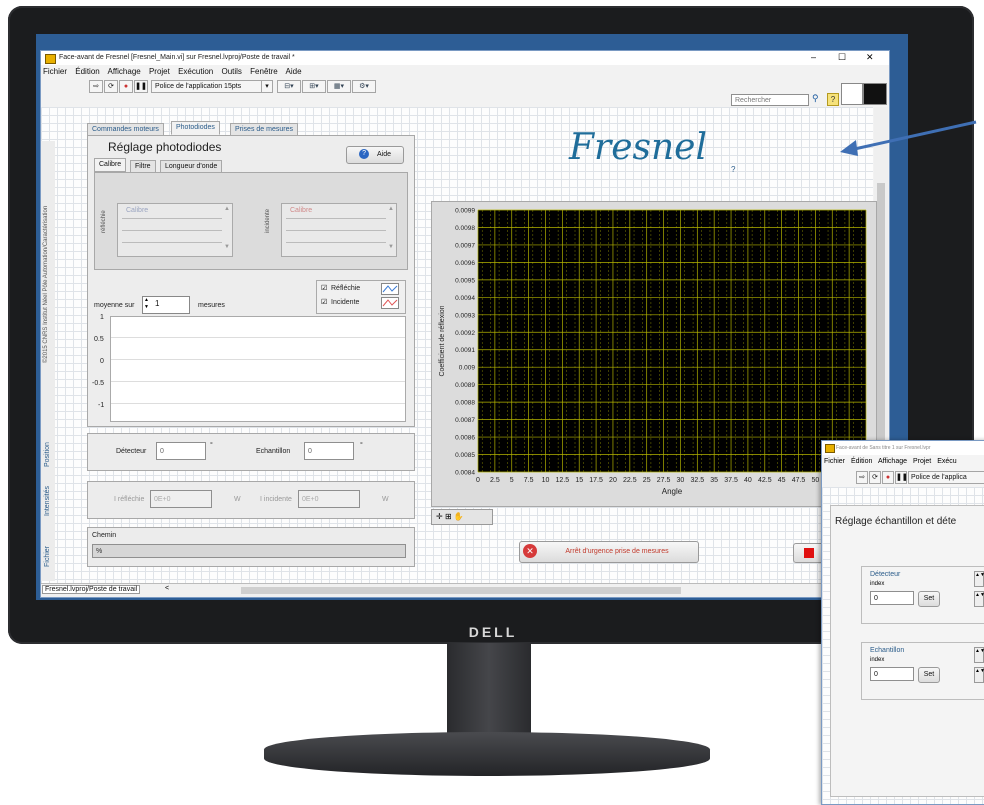  Describe the element at coordinates (324, 288) in the screenshot. I see `legend-reflechie-checkbox: ☑` at that location.